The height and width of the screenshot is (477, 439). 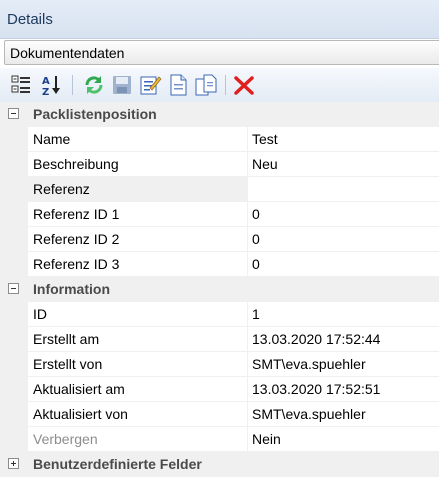 I want to click on property-name: Beschreibung, so click(x=76, y=164).